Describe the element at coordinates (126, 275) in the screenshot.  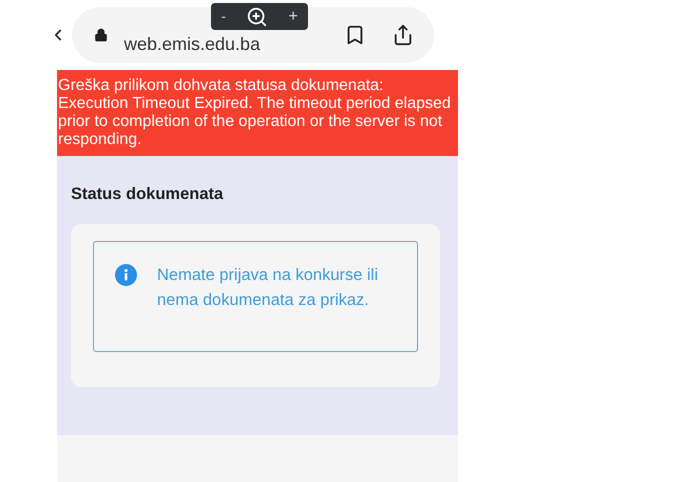
I see `info-icon` at that location.